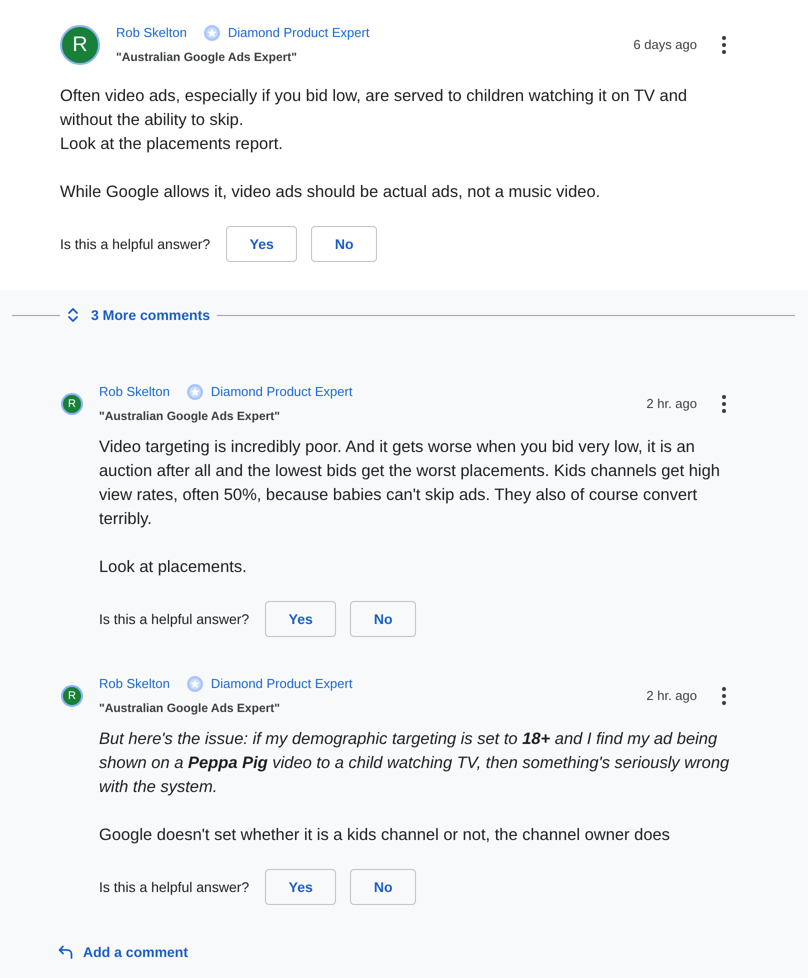 The height and width of the screenshot is (978, 808). What do you see at coordinates (410, 483) in the screenshot?
I see `comment-text: Video targeting is incredibly poor. And it gets worse when you bid very low, it is an auction after all and the lowest bids get the worst placements. Kids channels get high view rates, often 50%, because babies can't skip ads. They also of course convert terribly.` at bounding box center [410, 483].